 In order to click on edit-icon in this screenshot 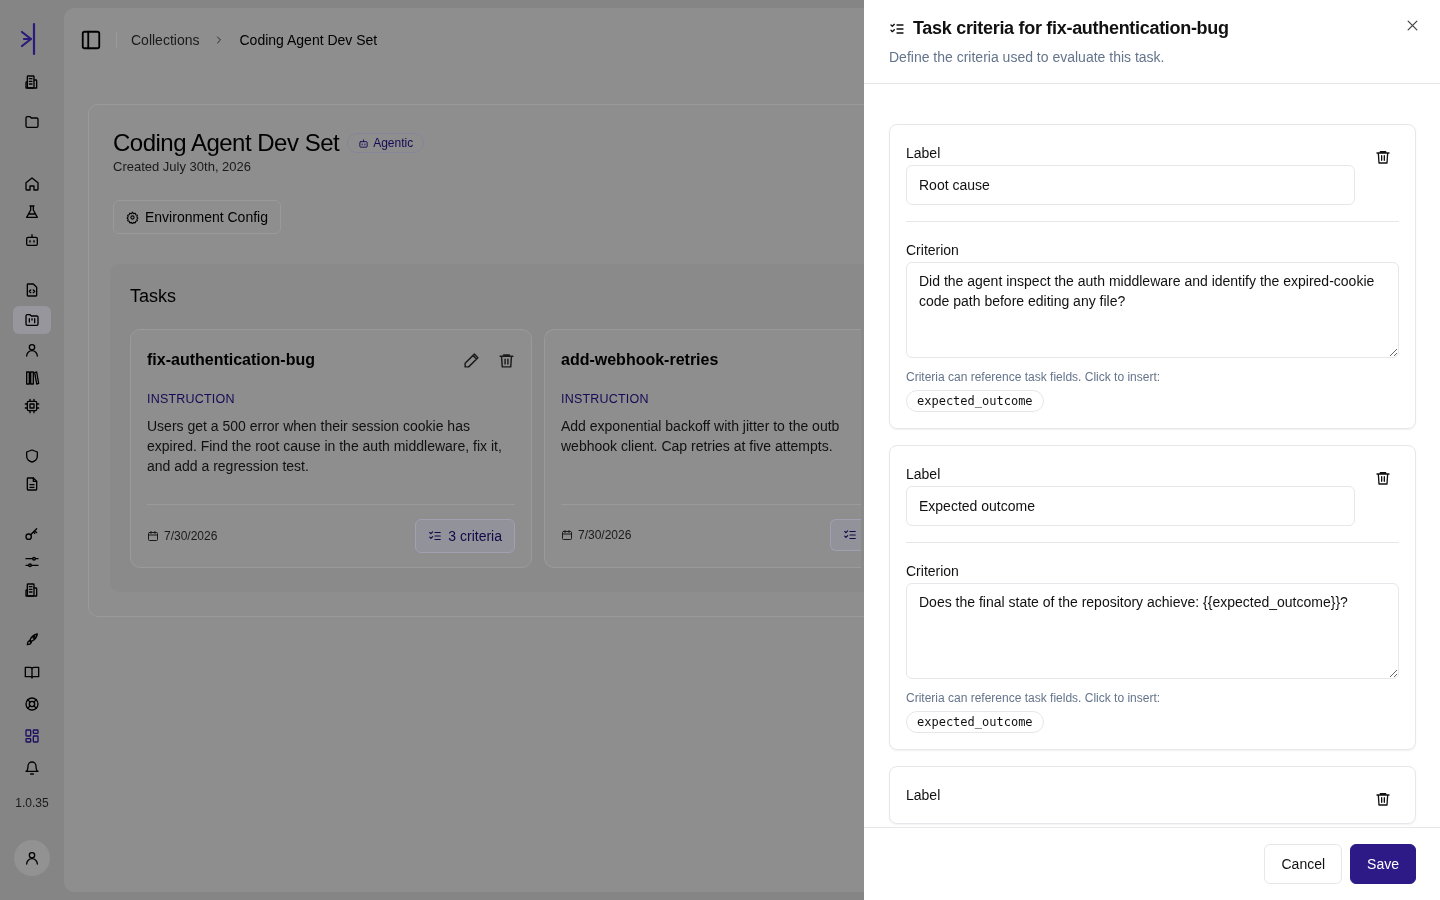, I will do `click(471, 360)`.